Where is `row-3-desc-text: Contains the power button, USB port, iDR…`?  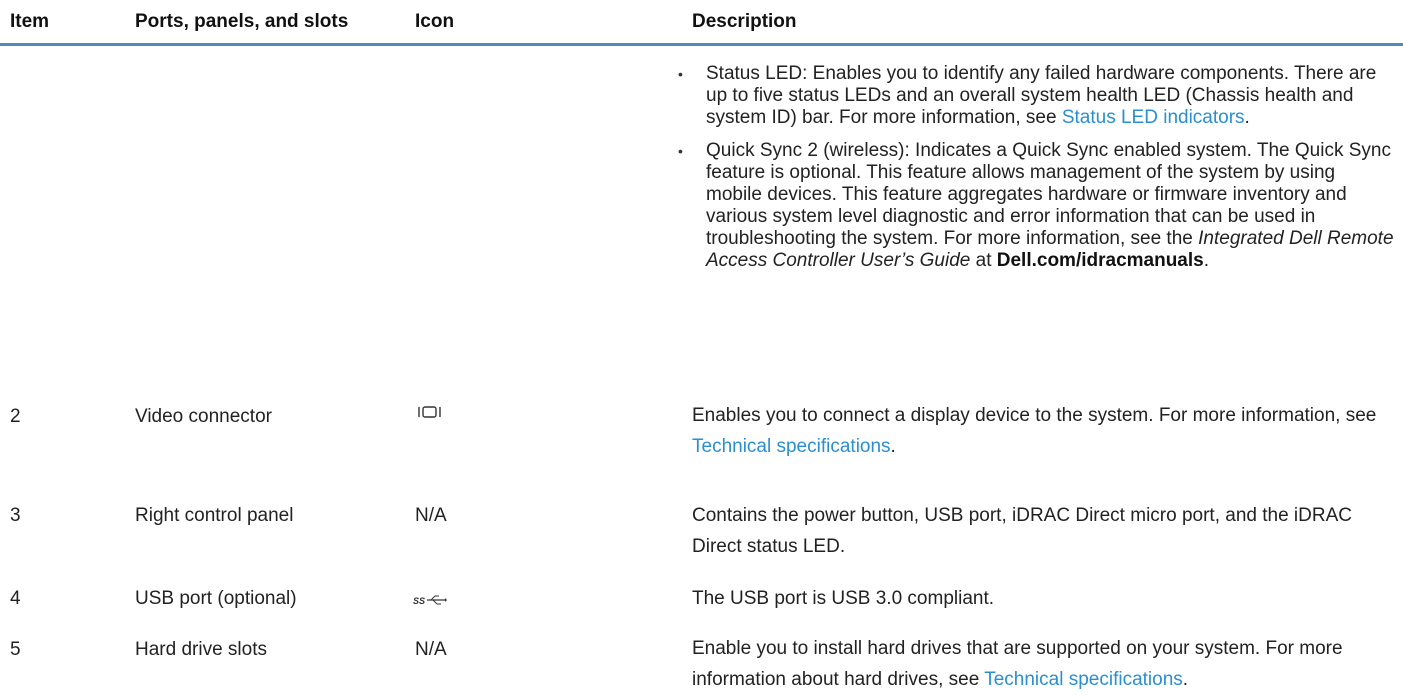 row-3-desc-text: Contains the power button, USB port, iDR… is located at coordinates (1022, 531).